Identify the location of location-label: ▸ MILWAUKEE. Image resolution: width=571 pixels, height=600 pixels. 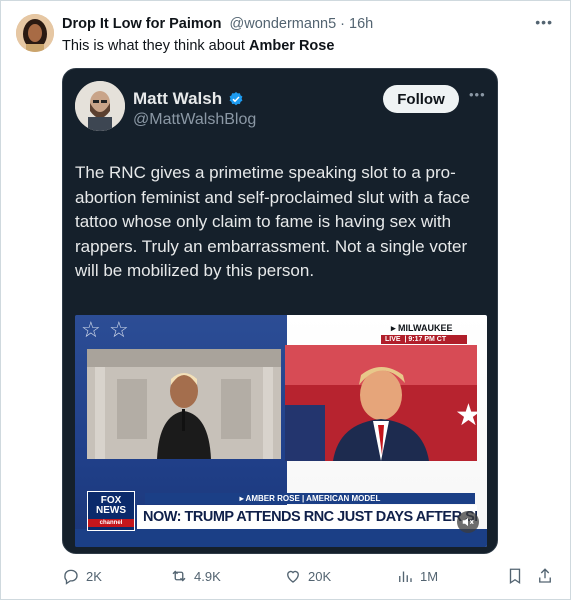
(422, 328).